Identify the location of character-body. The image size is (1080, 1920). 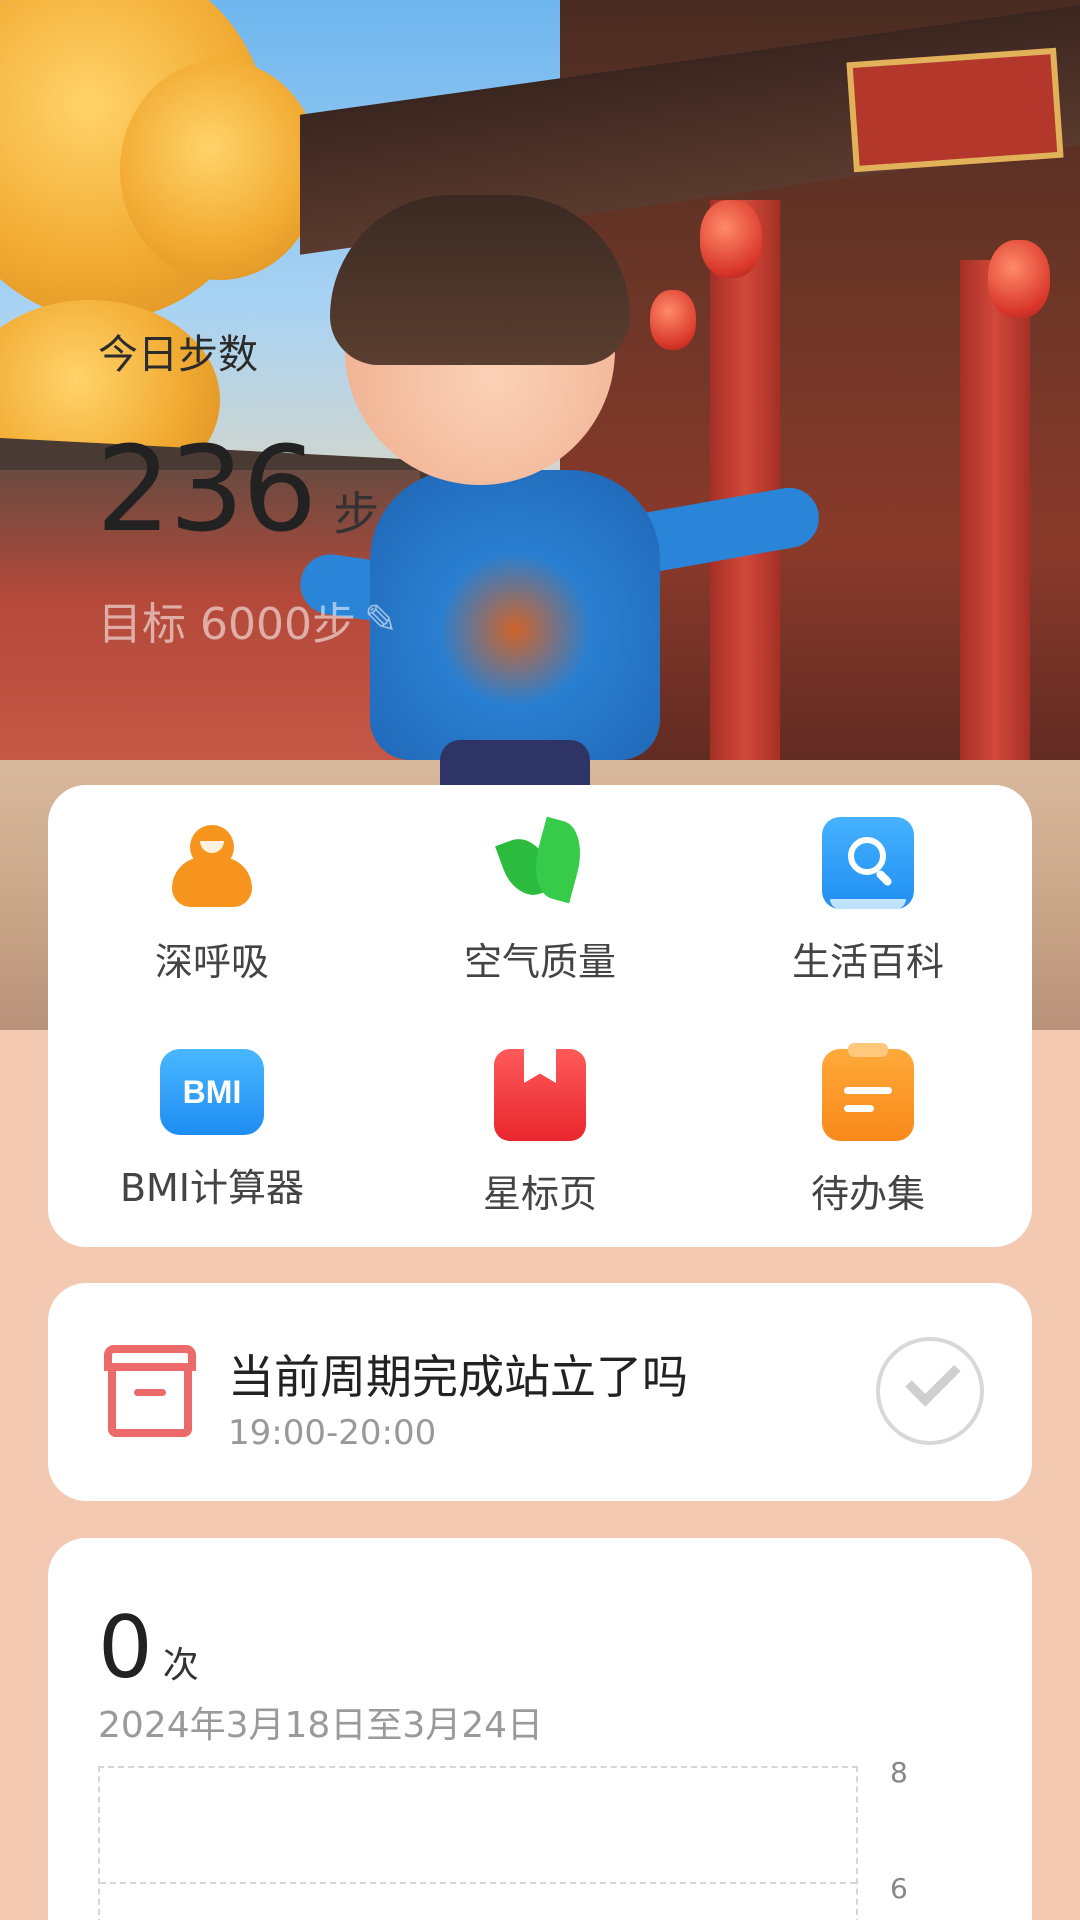
(515, 615).